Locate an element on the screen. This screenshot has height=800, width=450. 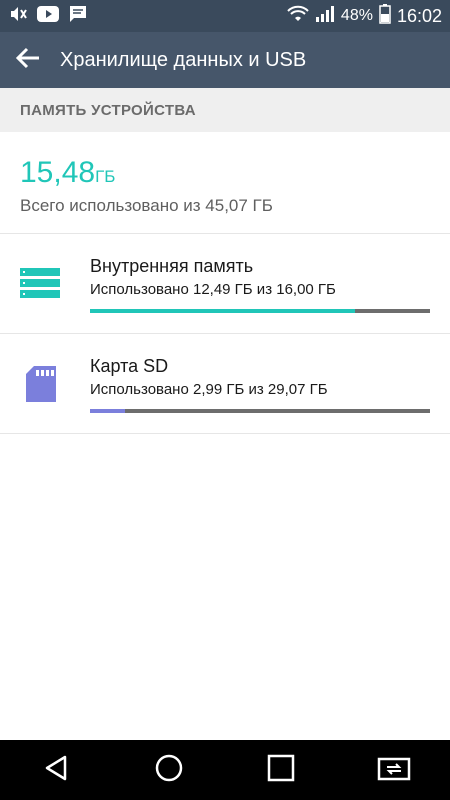
back-button is located at coordinates (28, 60).